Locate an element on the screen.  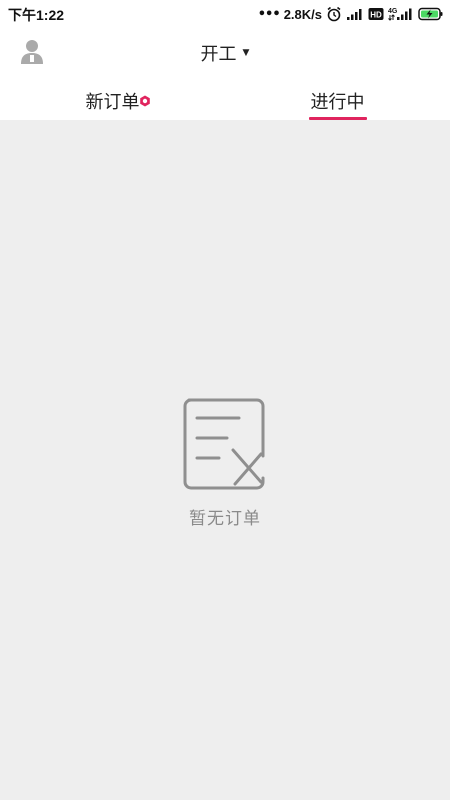
network-speed: 2.8K/s is located at coordinates (302, 14).